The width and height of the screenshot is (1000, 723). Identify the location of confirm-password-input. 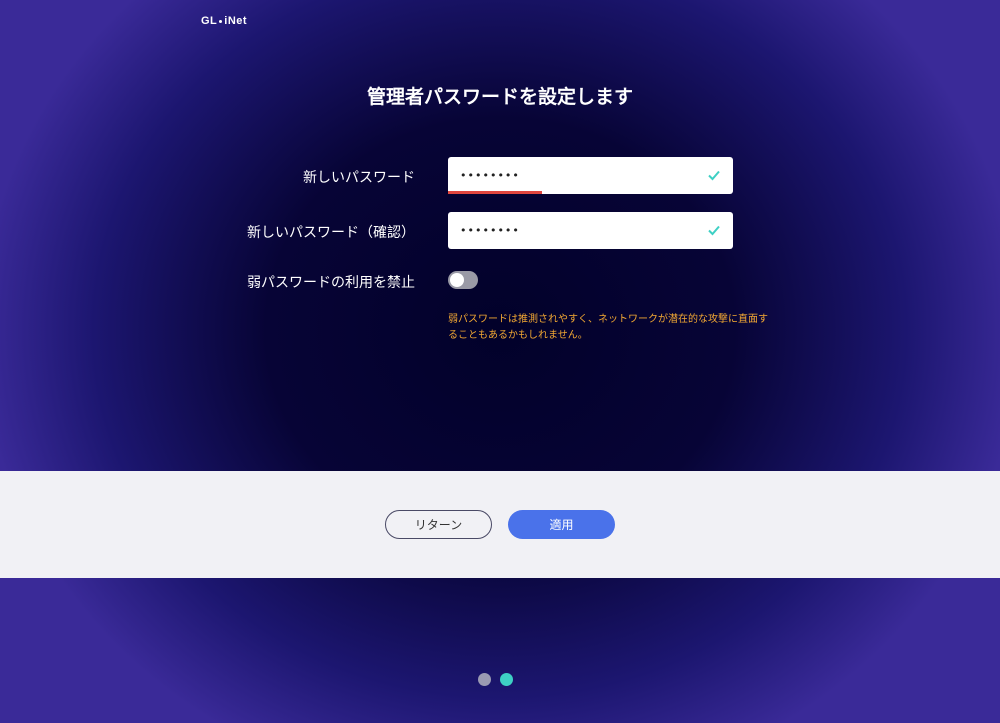
(574, 230).